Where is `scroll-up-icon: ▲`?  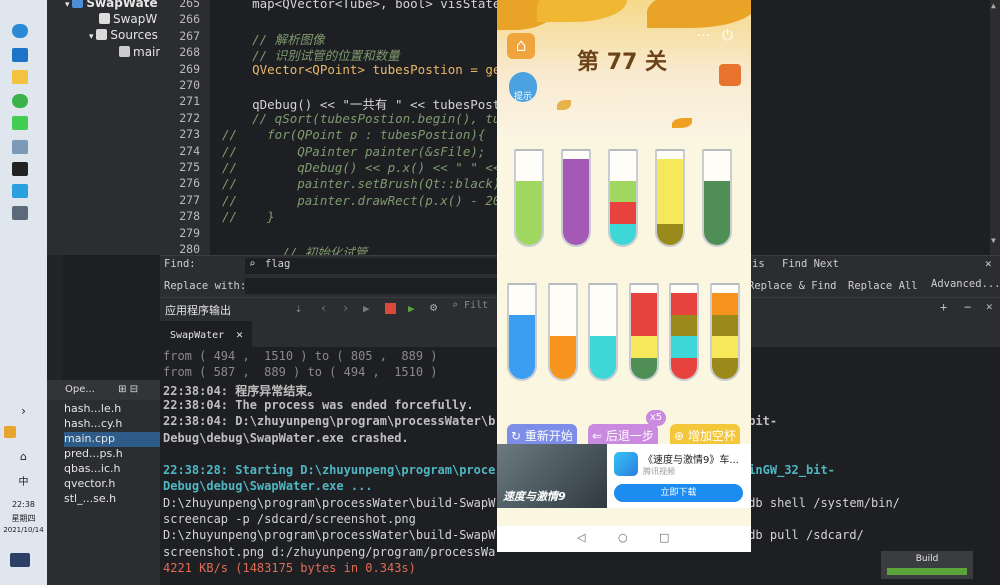 scroll-up-icon: ▲ is located at coordinates (993, 5).